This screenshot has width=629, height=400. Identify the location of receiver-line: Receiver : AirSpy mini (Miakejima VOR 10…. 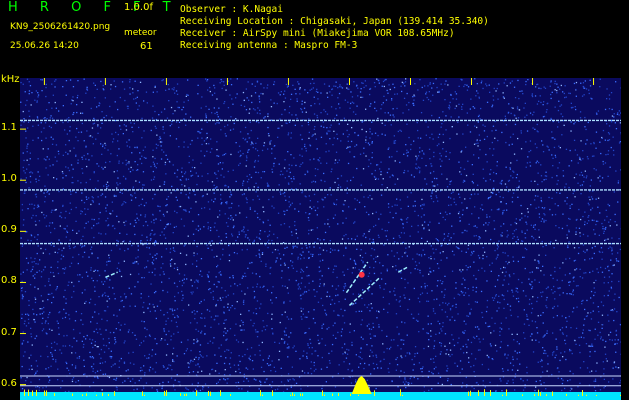
(317, 33).